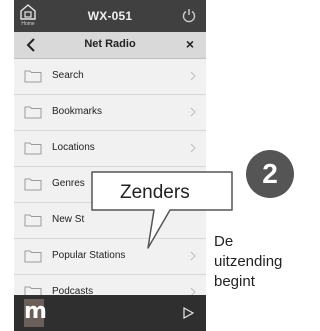 The height and width of the screenshot is (331, 320). I want to click on list-item: Search, so click(110, 77).